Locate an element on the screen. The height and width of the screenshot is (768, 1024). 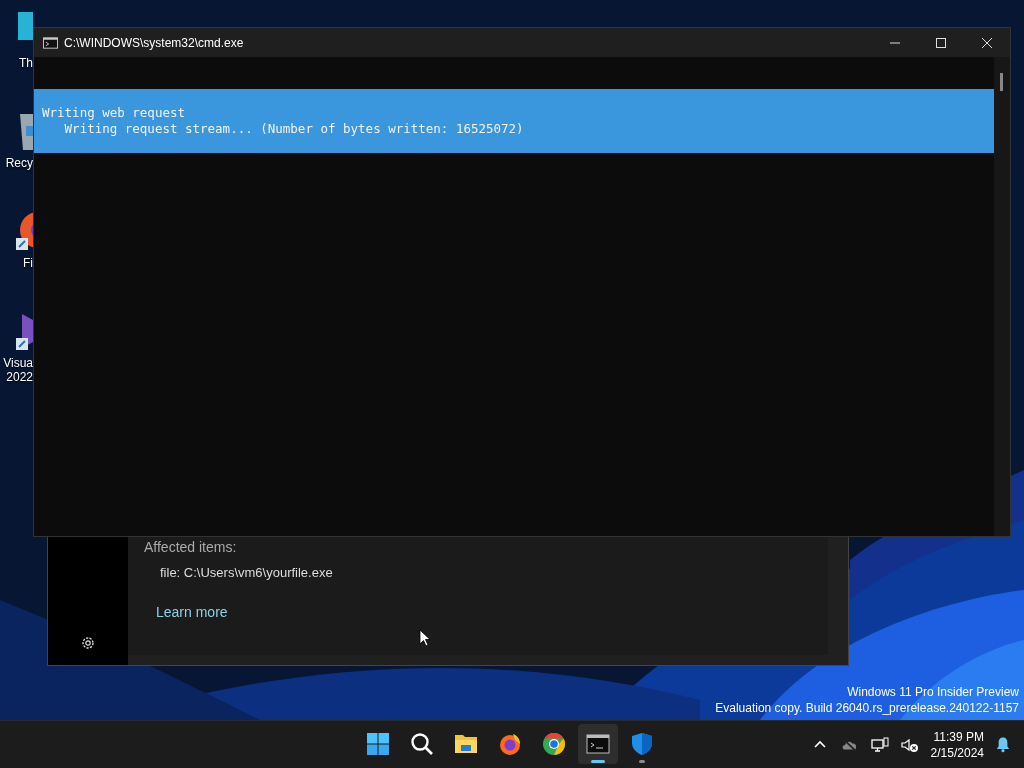
maximize-icon is located at coordinates (941, 42).